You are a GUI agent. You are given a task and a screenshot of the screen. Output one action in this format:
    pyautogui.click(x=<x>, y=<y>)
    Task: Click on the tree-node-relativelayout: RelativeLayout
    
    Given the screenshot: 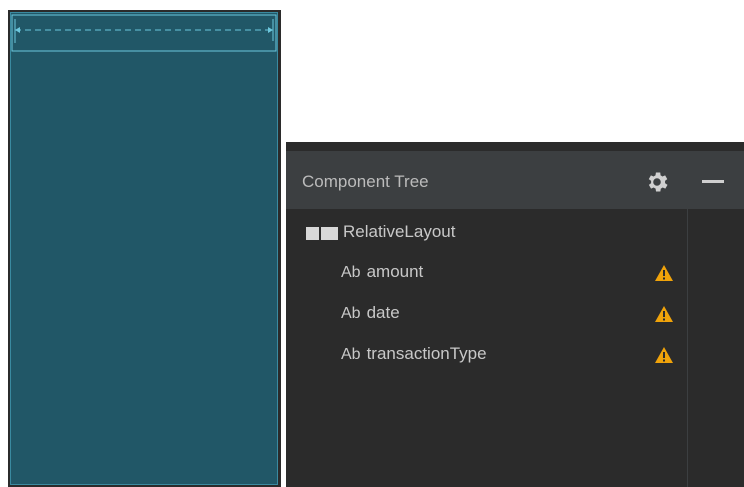 What is the action you would take?
    pyautogui.click(x=399, y=232)
    